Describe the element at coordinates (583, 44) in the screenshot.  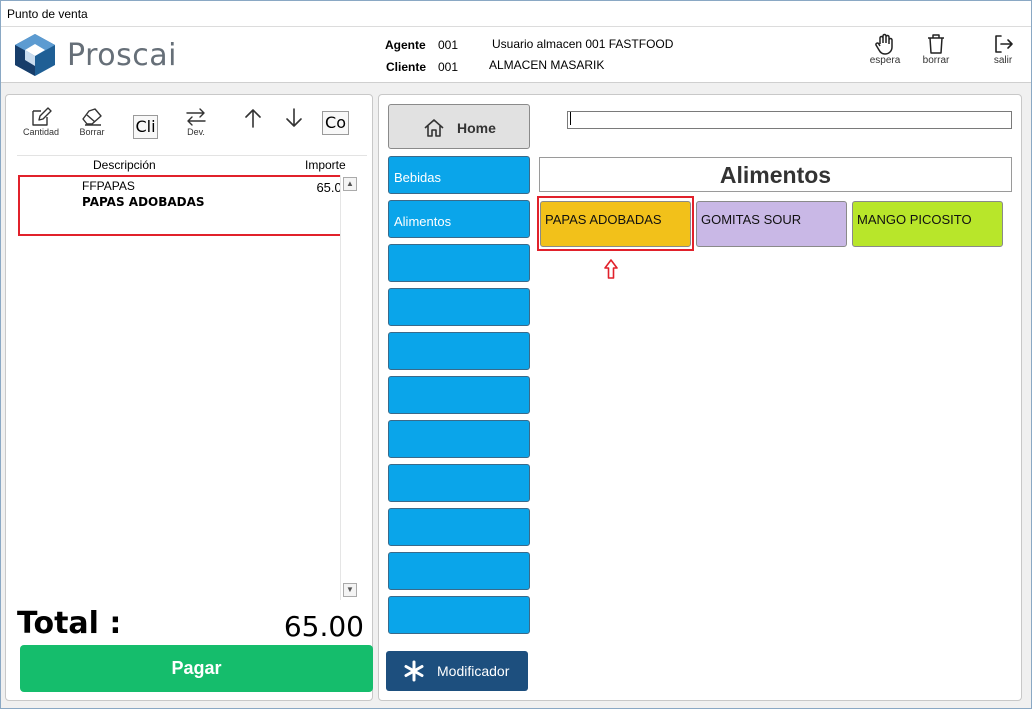
I see `user-name: Usuario almacen 001 FASTFOOD` at that location.